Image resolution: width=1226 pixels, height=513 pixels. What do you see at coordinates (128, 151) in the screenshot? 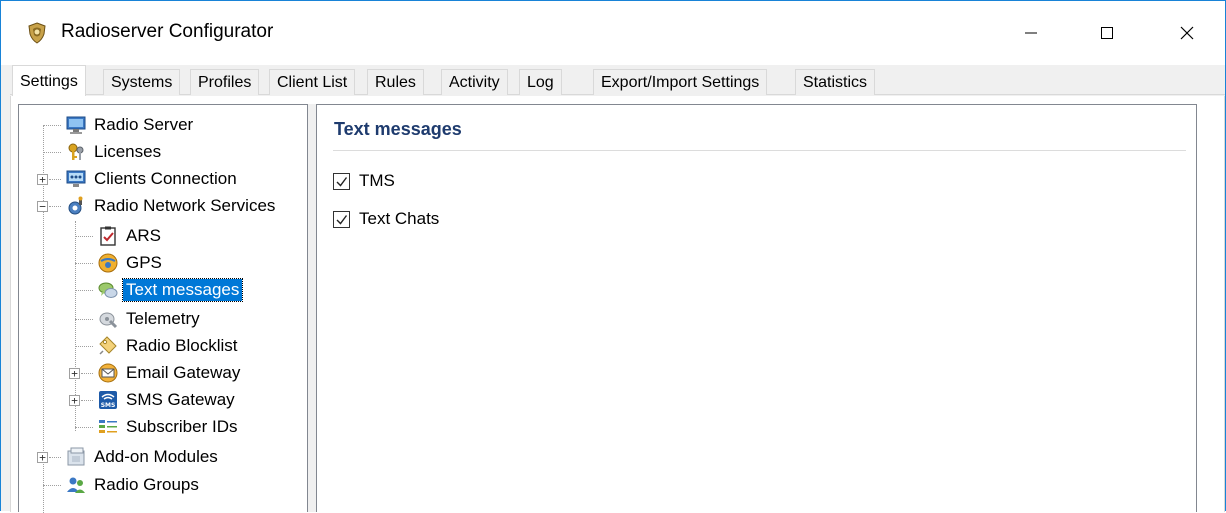
I see `tree-item-label: Licenses` at bounding box center [128, 151].